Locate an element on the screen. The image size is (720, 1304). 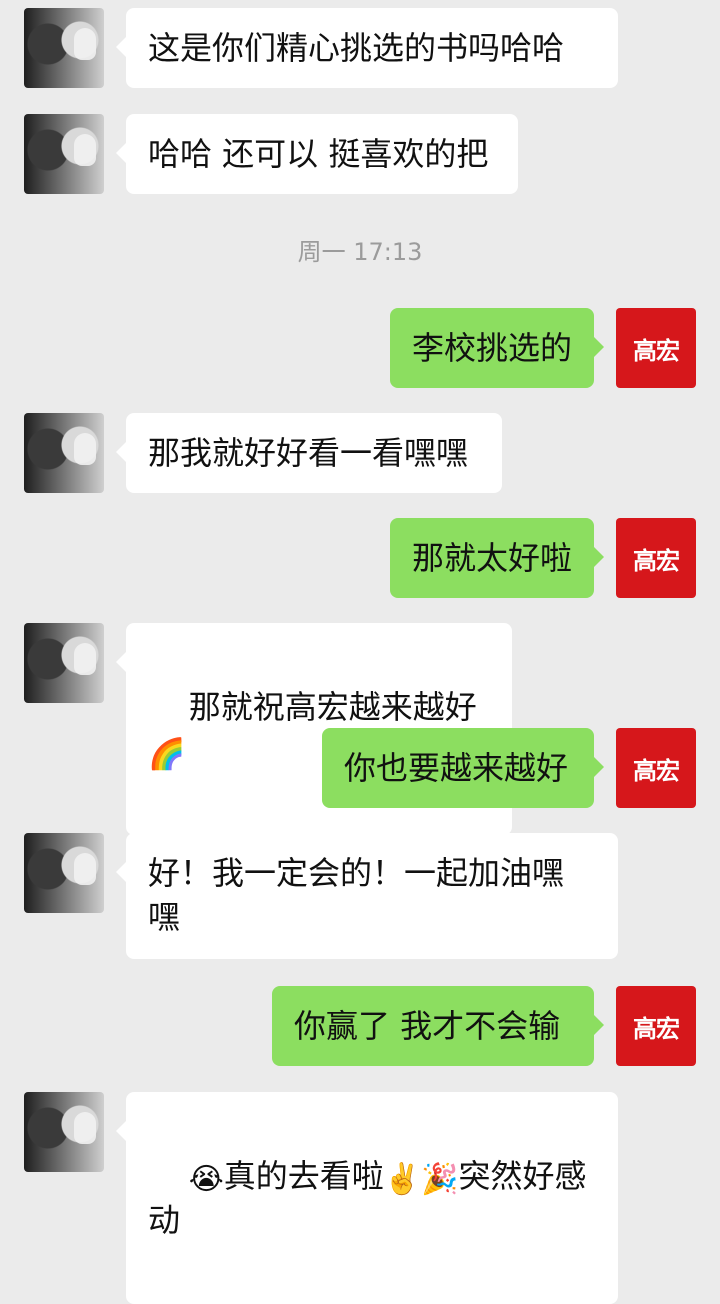
message-text: 那就祝高宏越来越好 is located at coordinates (332, 707).